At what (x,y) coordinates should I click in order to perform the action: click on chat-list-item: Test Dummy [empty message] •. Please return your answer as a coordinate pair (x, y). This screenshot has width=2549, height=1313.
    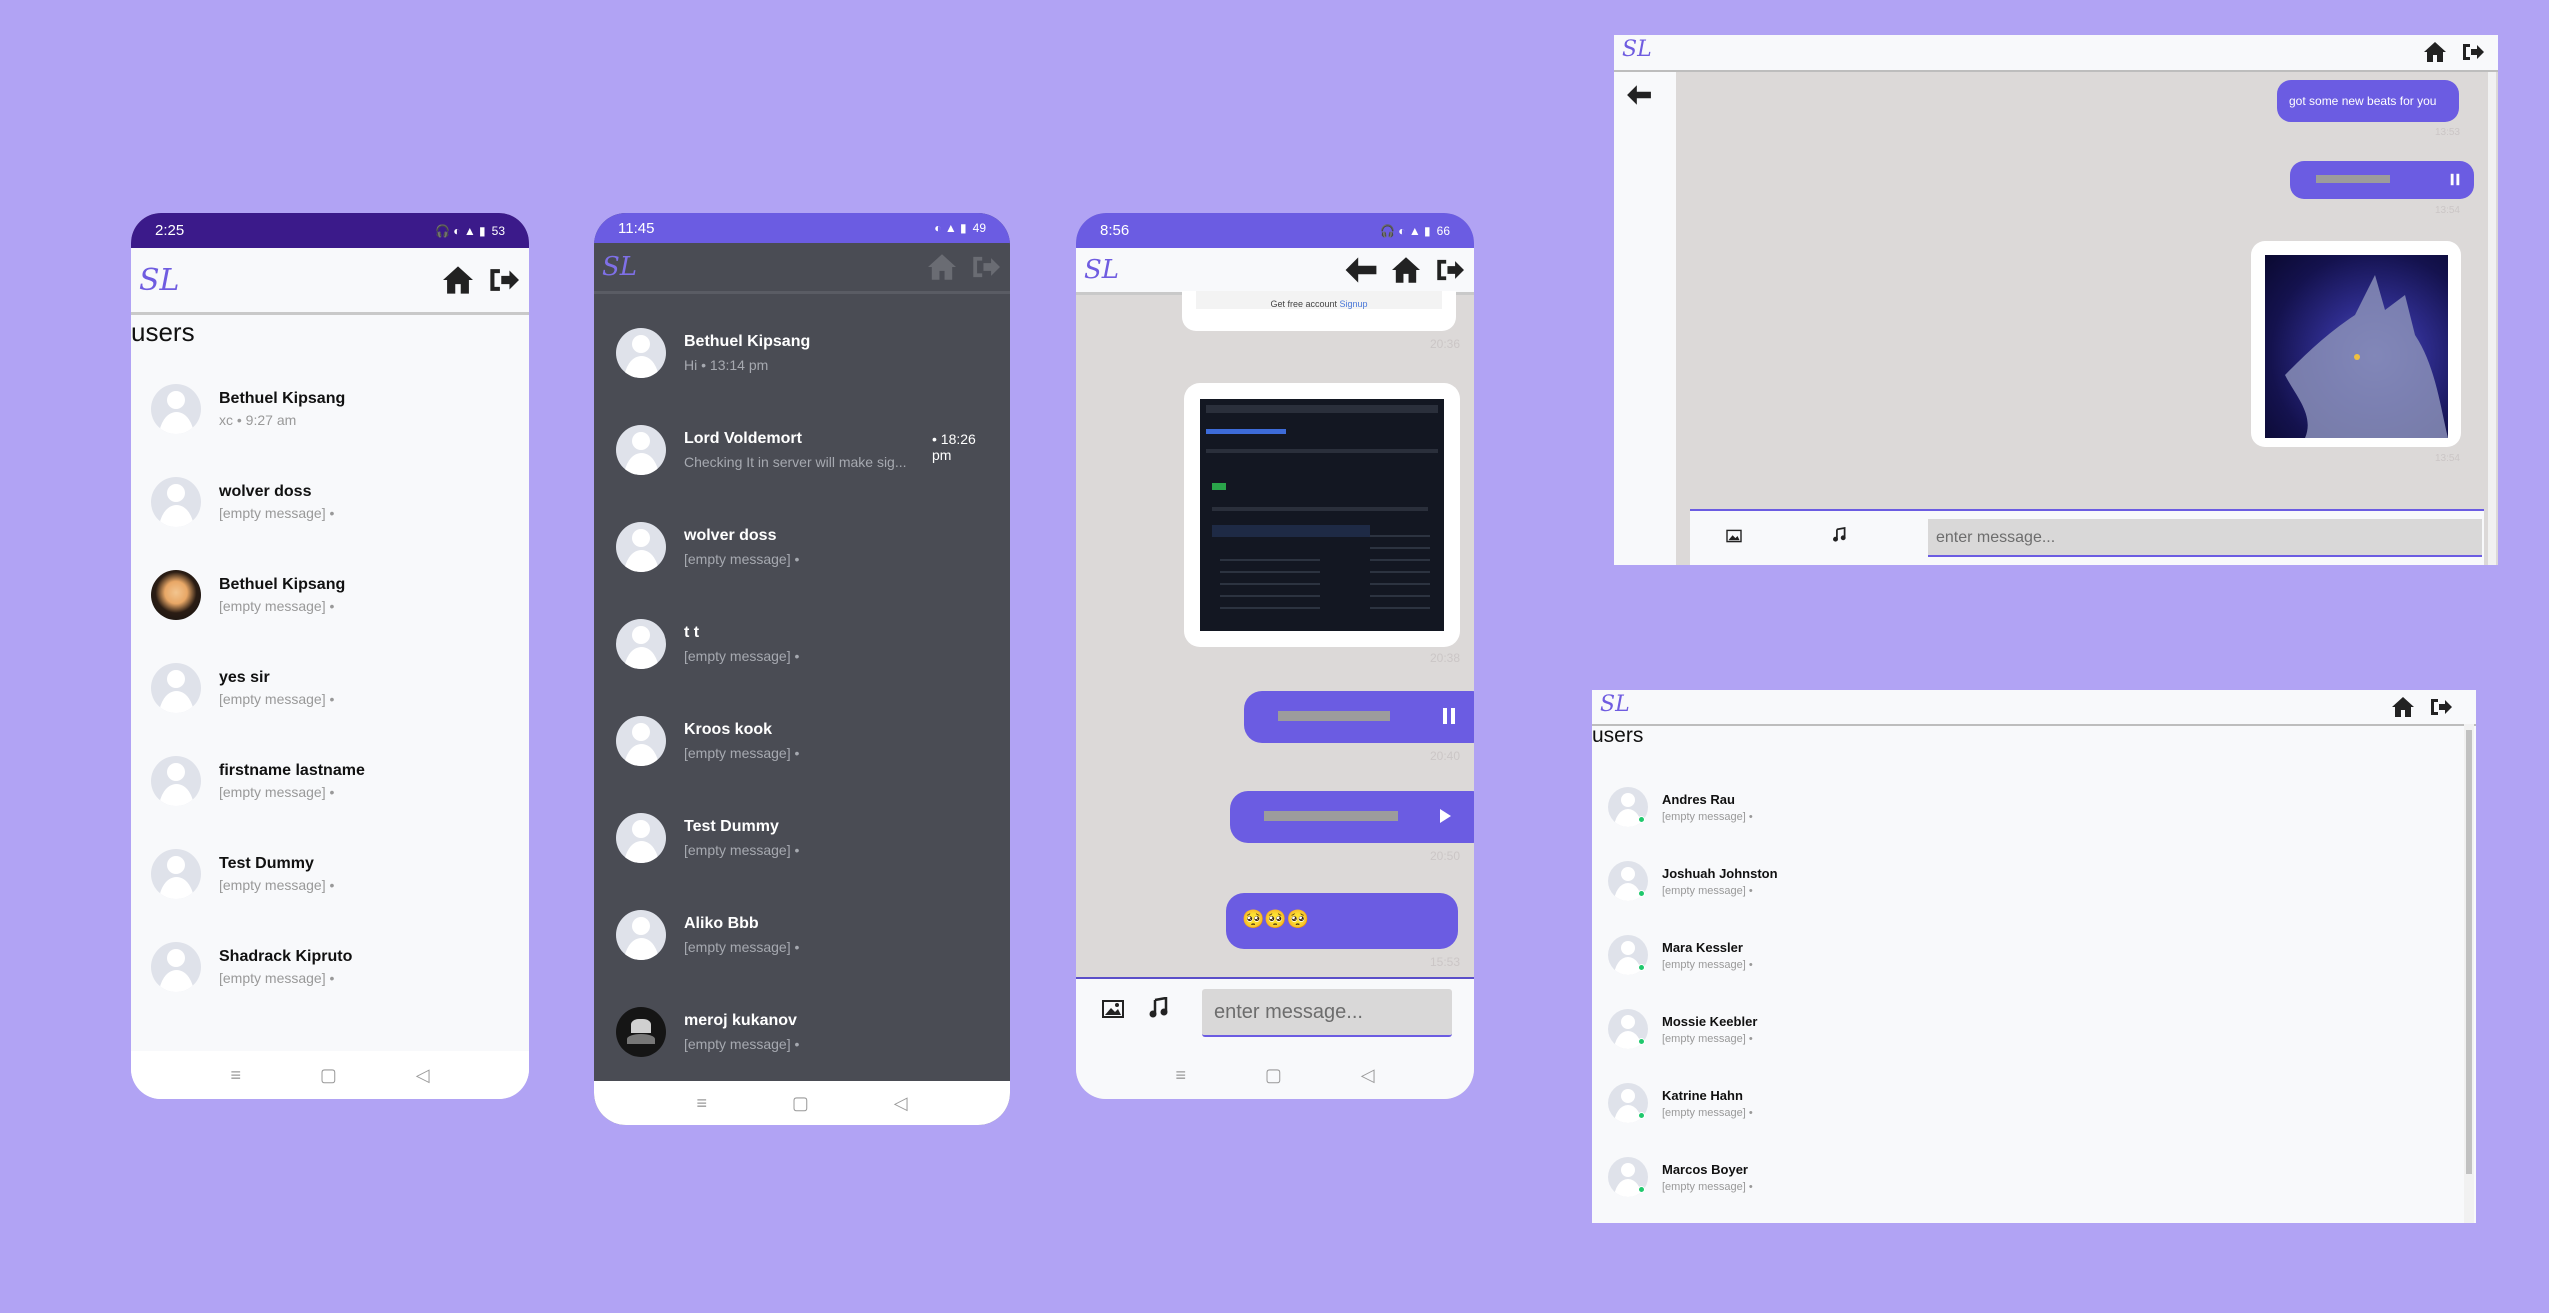
    Looking at the image, I should click on (802, 837).